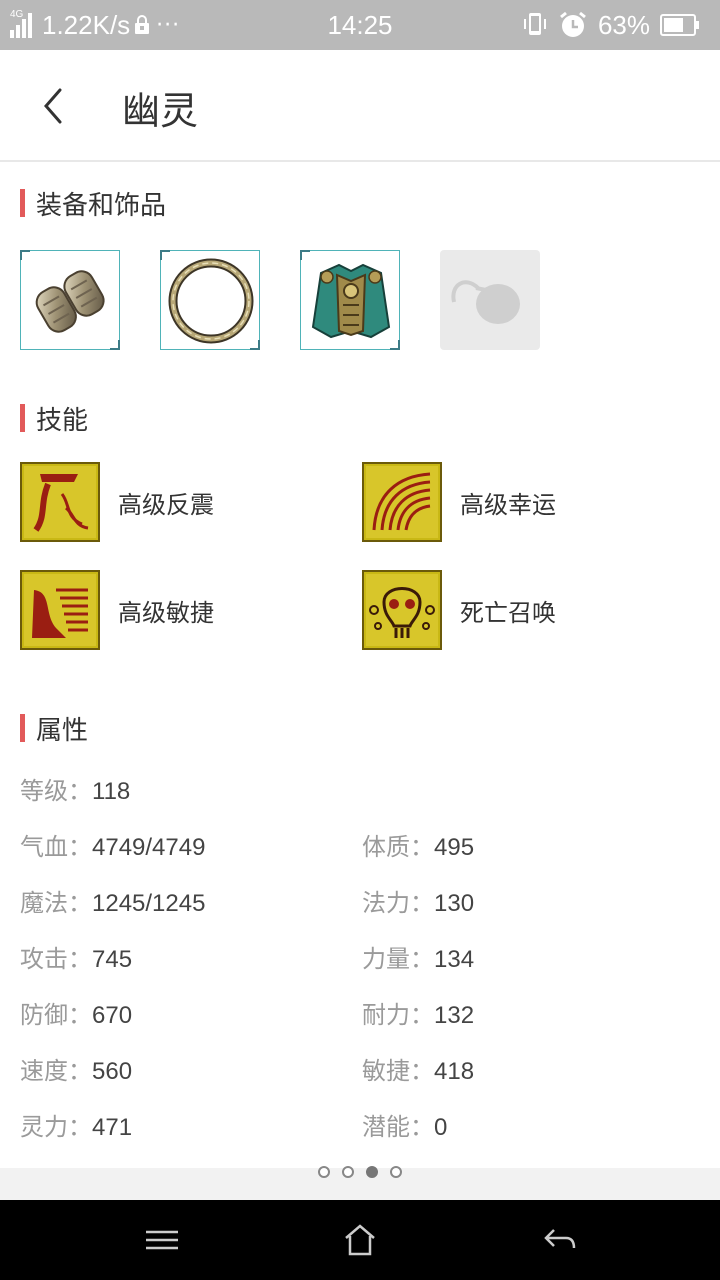 The width and height of the screenshot is (720, 1280). I want to click on attr-value: 560, so click(112, 1071).